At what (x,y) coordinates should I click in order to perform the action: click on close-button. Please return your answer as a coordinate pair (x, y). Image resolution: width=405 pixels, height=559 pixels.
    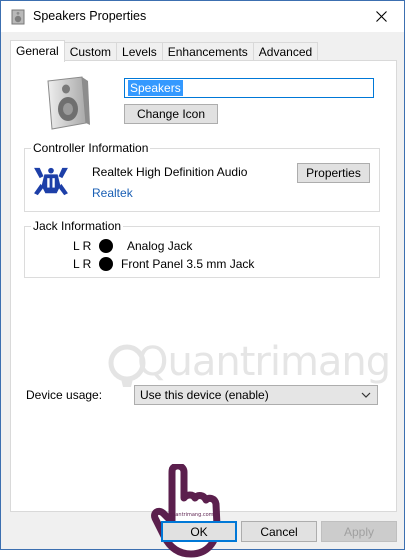
    Looking at the image, I should click on (381, 16).